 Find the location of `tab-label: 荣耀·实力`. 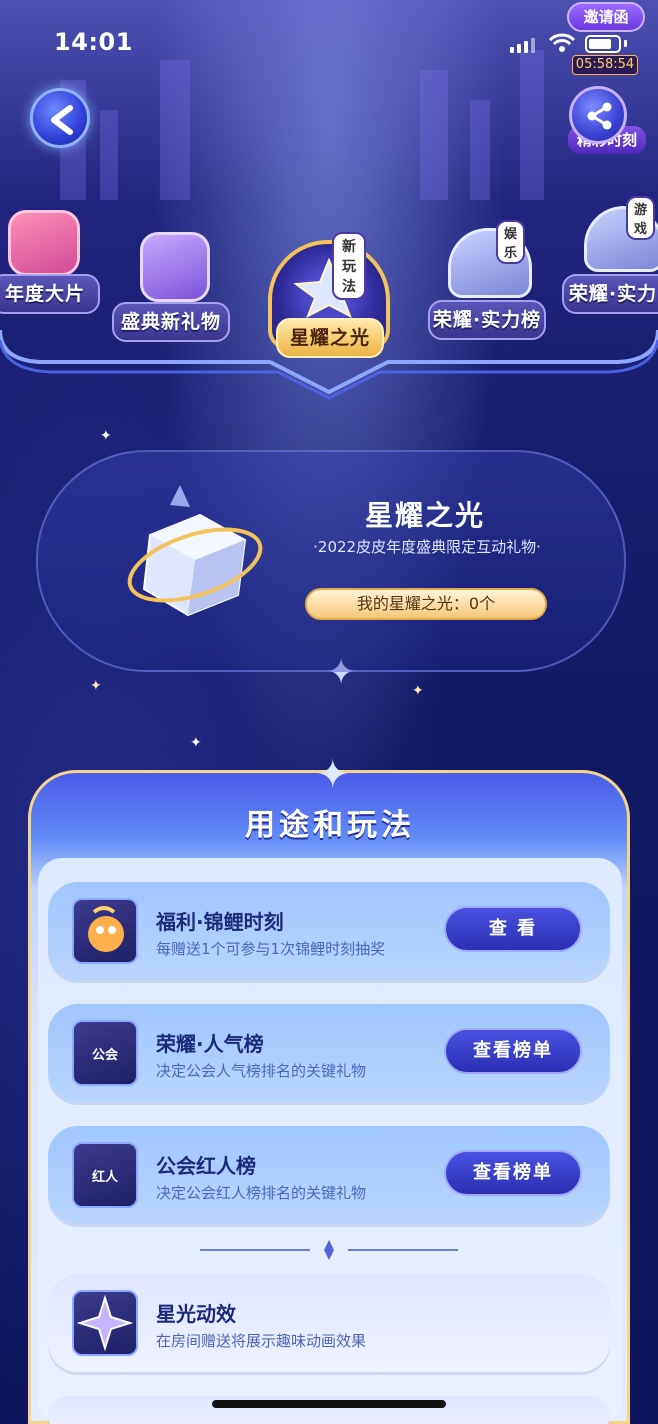

tab-label: 荣耀·实力 is located at coordinates (610, 294).